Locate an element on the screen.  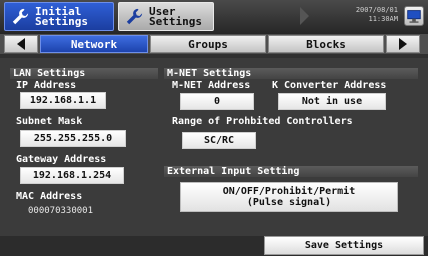
external-input-button: ON/OFF/Prohibit/Permit (Pulse signal) is located at coordinates (289, 197).